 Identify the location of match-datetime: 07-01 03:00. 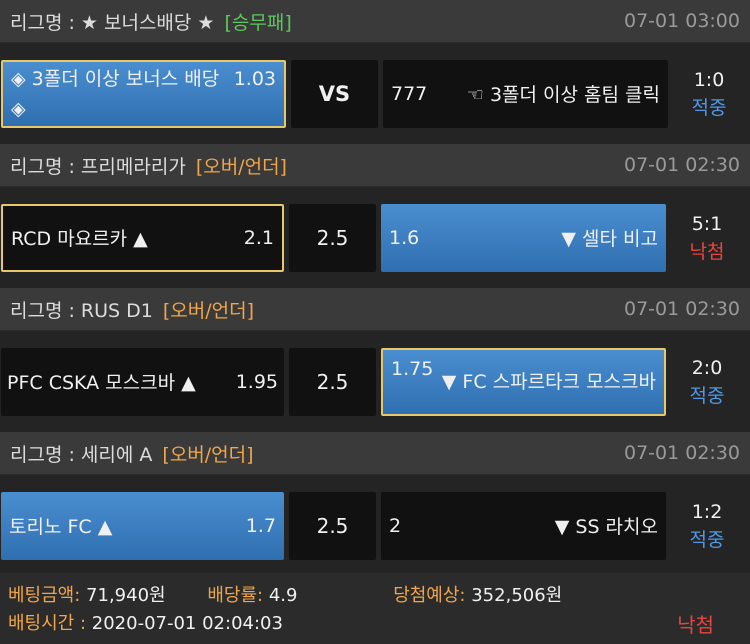
(681, 21).